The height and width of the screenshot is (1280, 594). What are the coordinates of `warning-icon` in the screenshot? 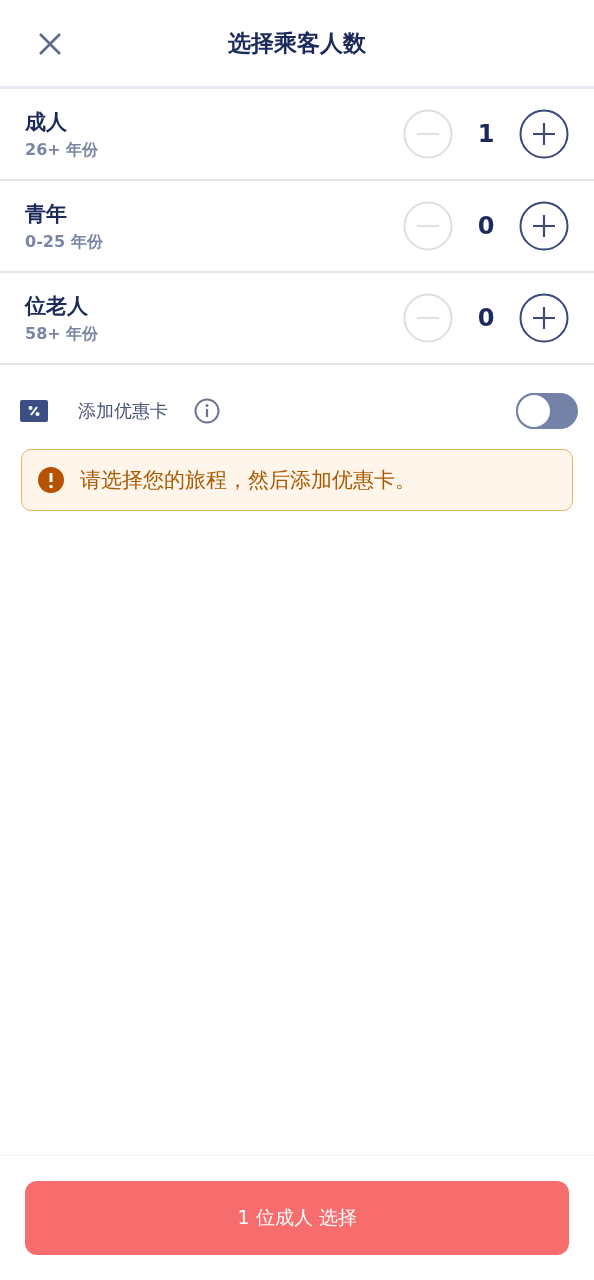 It's located at (51, 480).